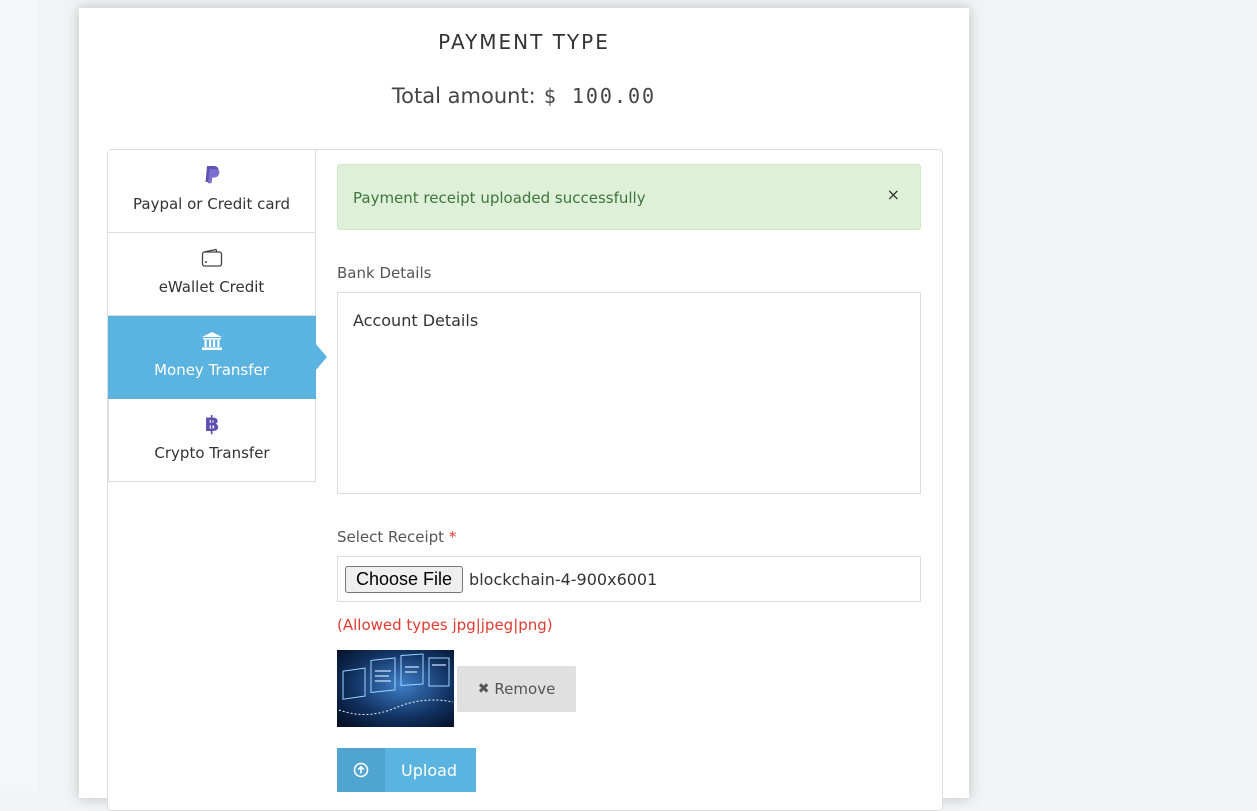  Describe the element at coordinates (212, 191) in the screenshot. I see `tab-paypal: Paypal or Credit card` at that location.